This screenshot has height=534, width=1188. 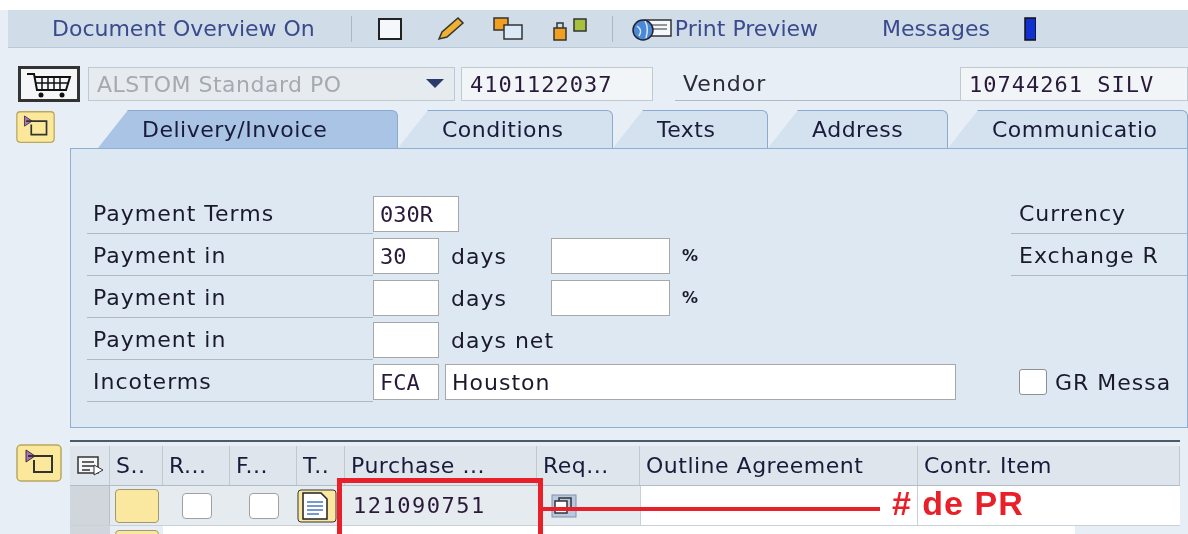 I want to click on column-header: Contr. Item, so click(x=1049, y=465).